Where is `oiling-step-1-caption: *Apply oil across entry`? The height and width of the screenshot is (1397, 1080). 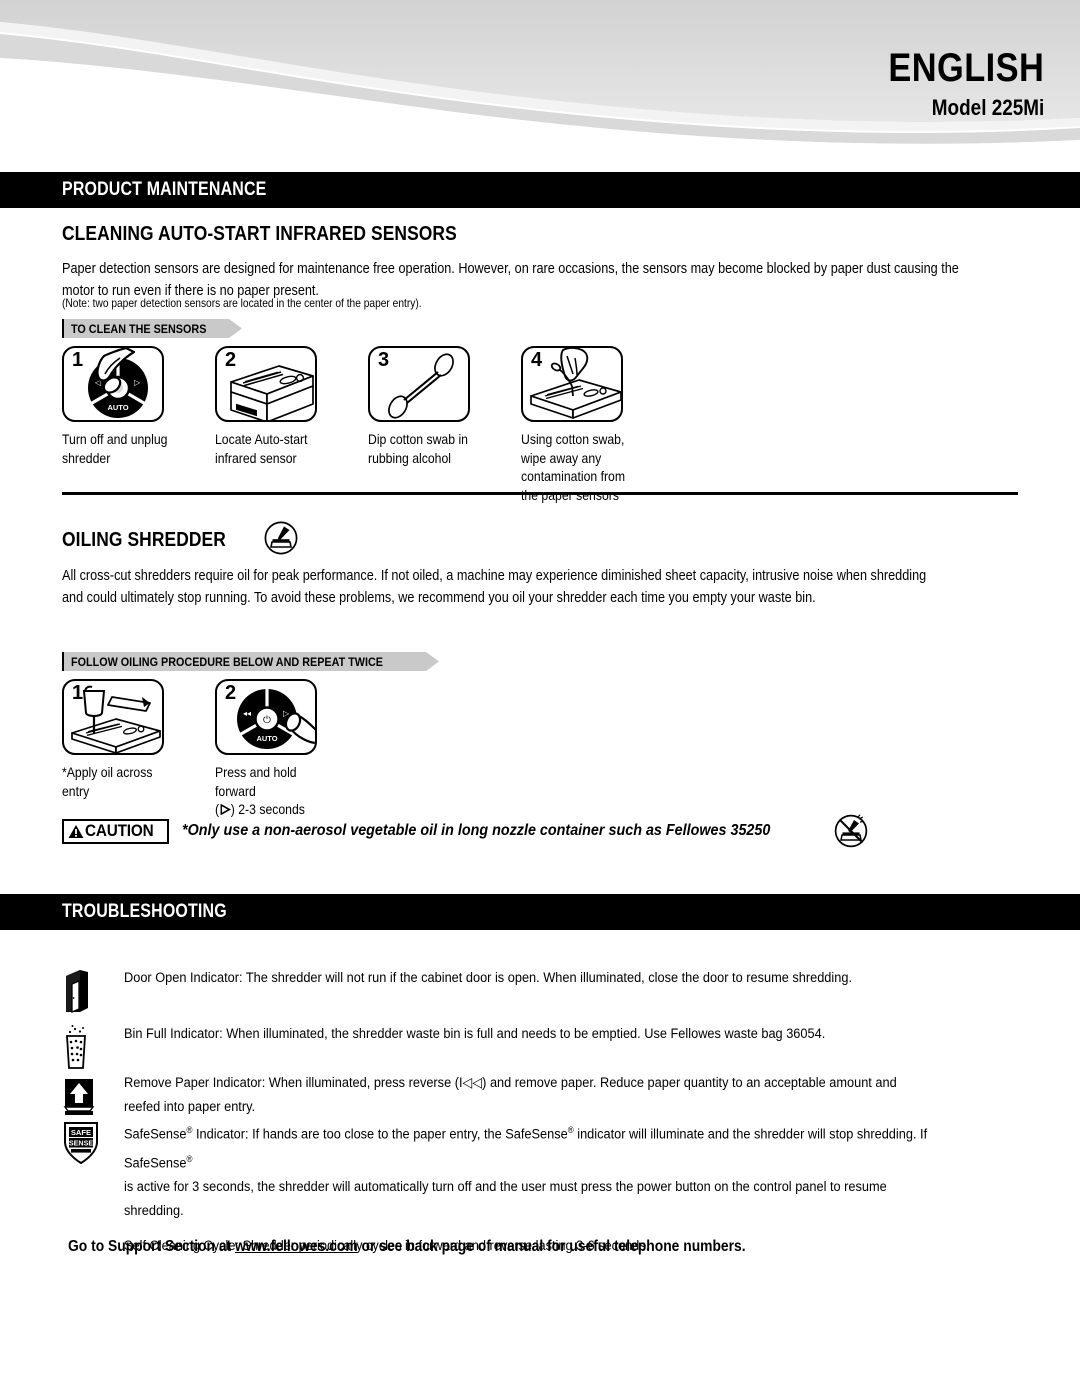 oiling-step-1-caption: *Apply oil across entry is located at coordinates (107, 782).